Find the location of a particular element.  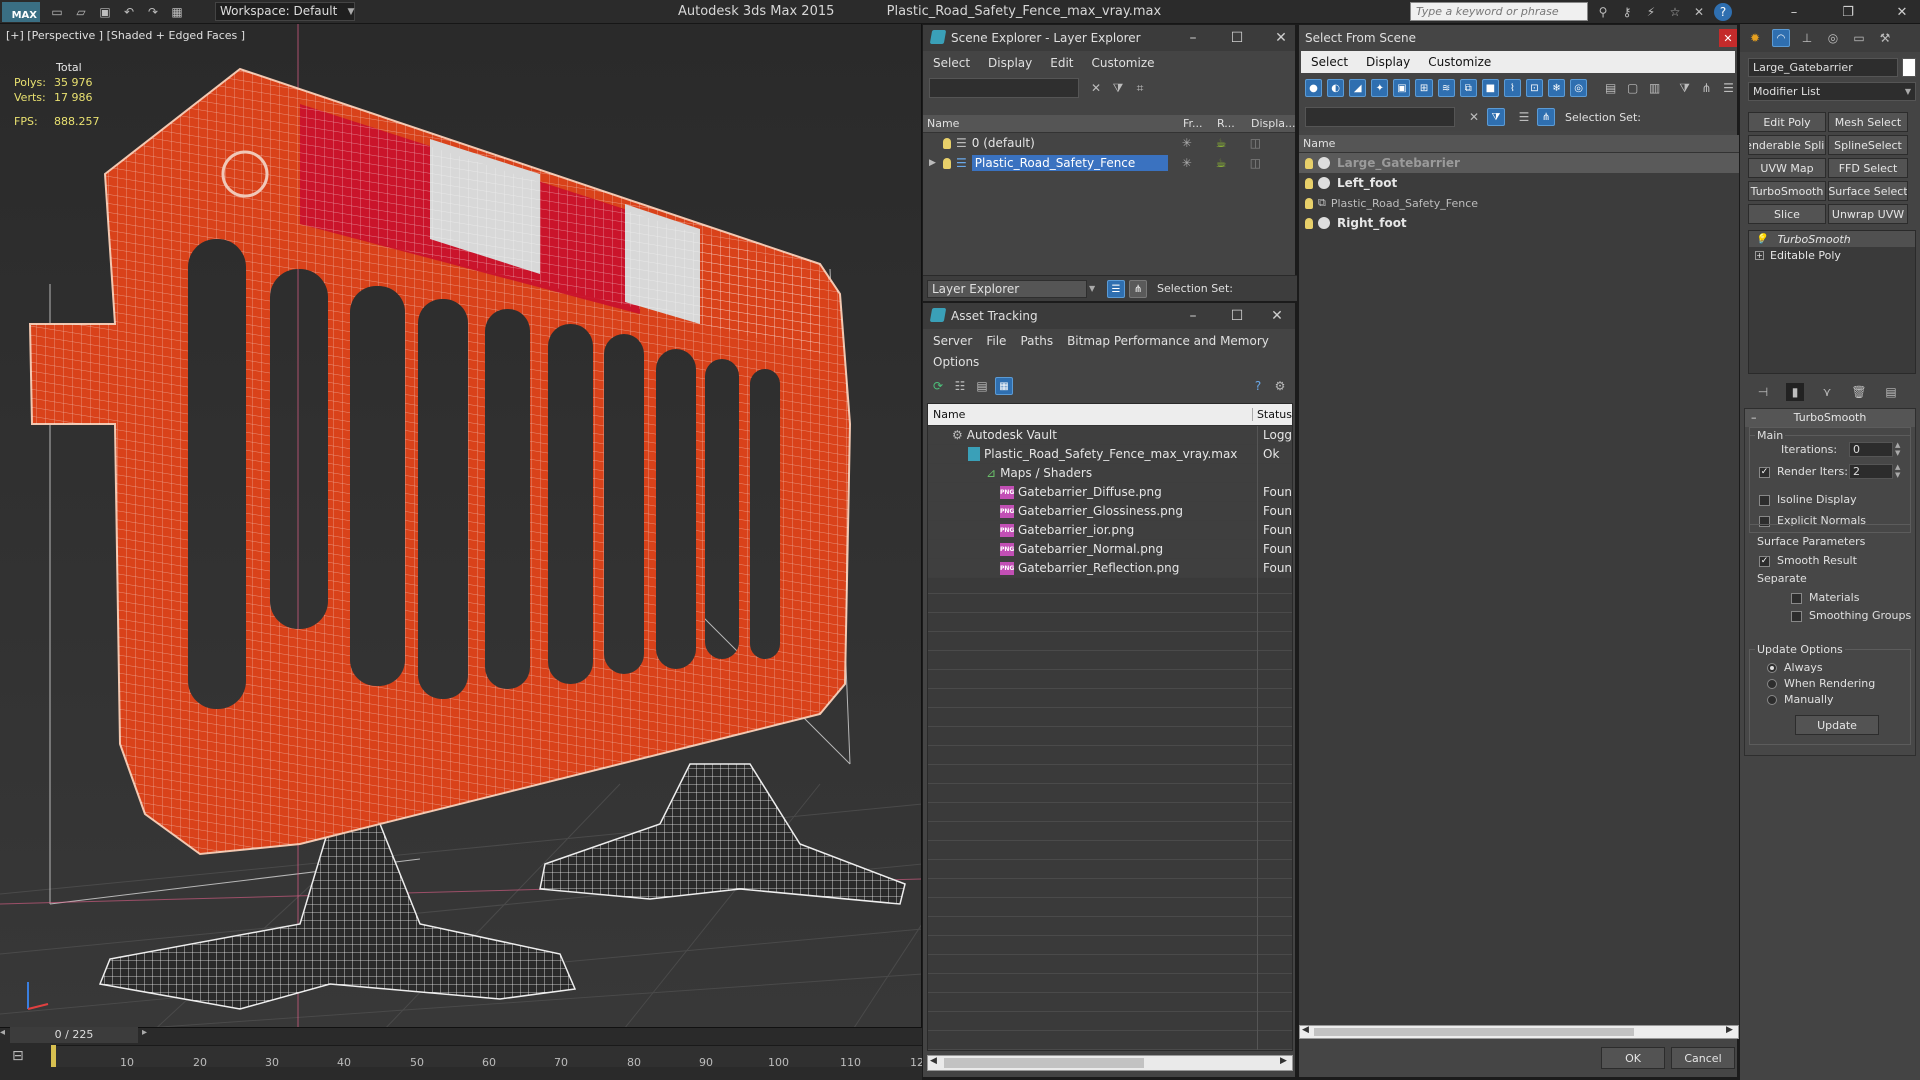

show-end-result-icon: ▮ is located at coordinates (1795, 392).